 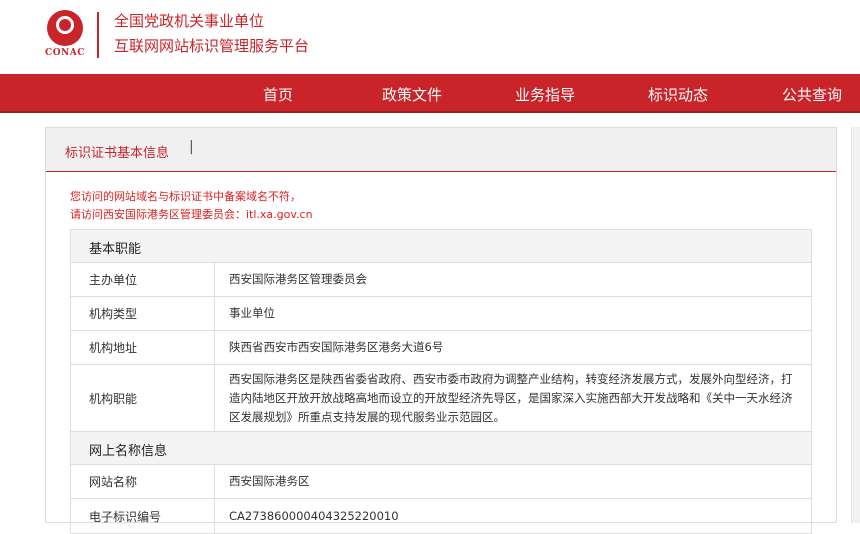 I want to click on main-nav: 首页 政策文件 业务指导 标识动态 公共查询, so click(x=430, y=93).